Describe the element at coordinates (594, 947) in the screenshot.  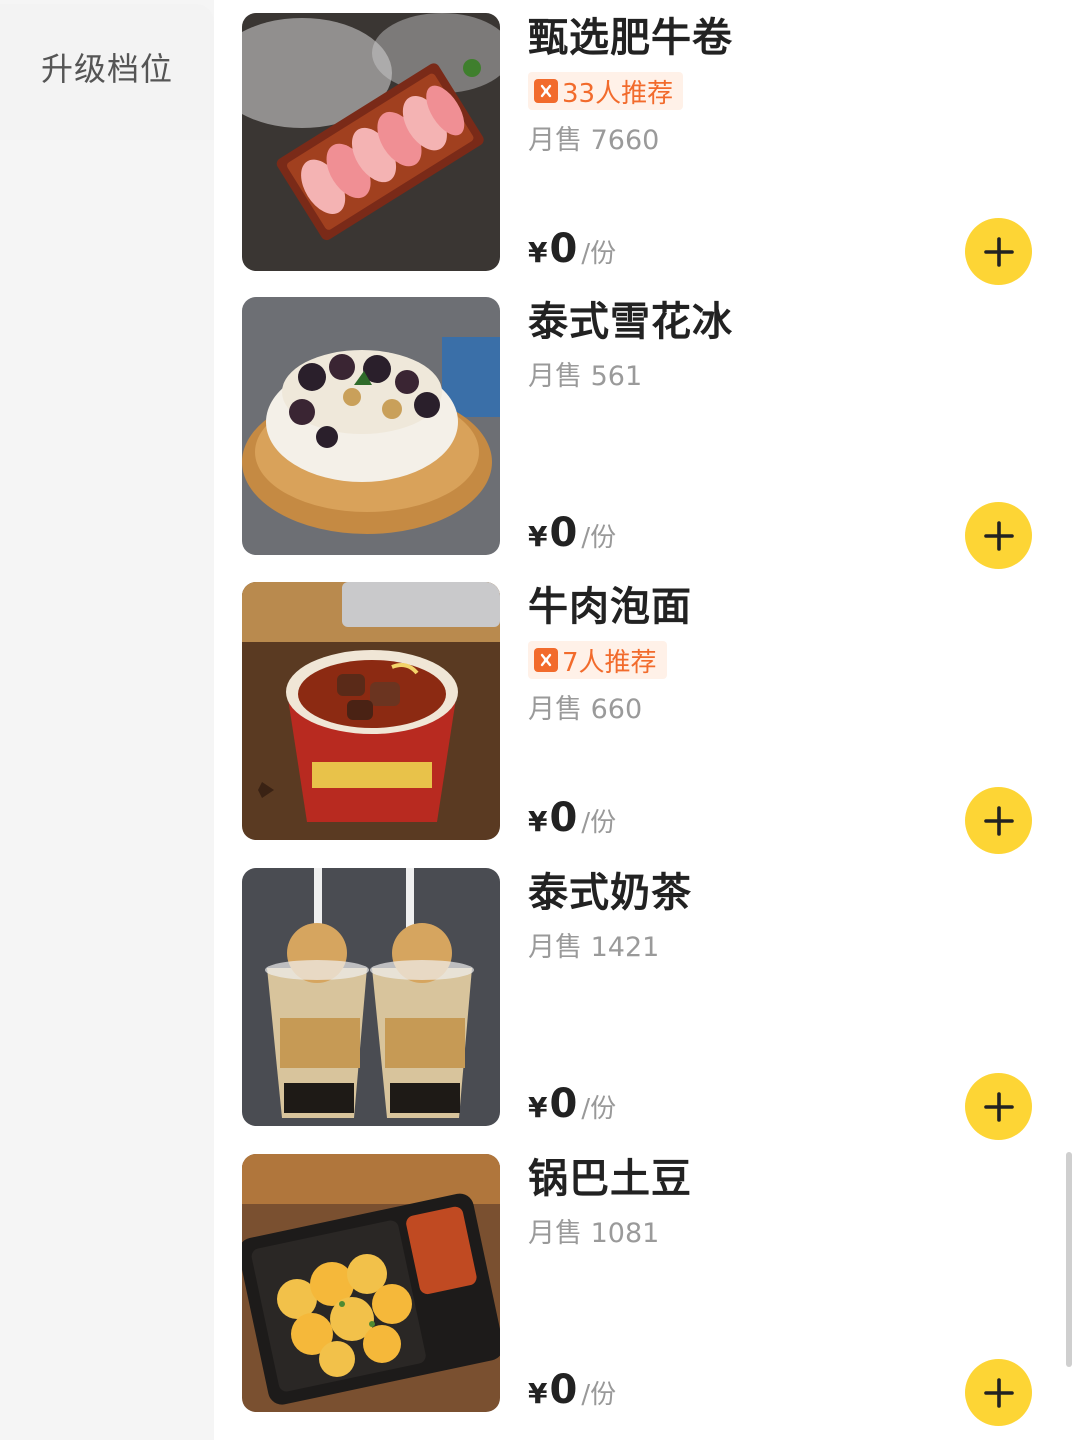
I see `monthly-sales: 月售 1421` at that location.